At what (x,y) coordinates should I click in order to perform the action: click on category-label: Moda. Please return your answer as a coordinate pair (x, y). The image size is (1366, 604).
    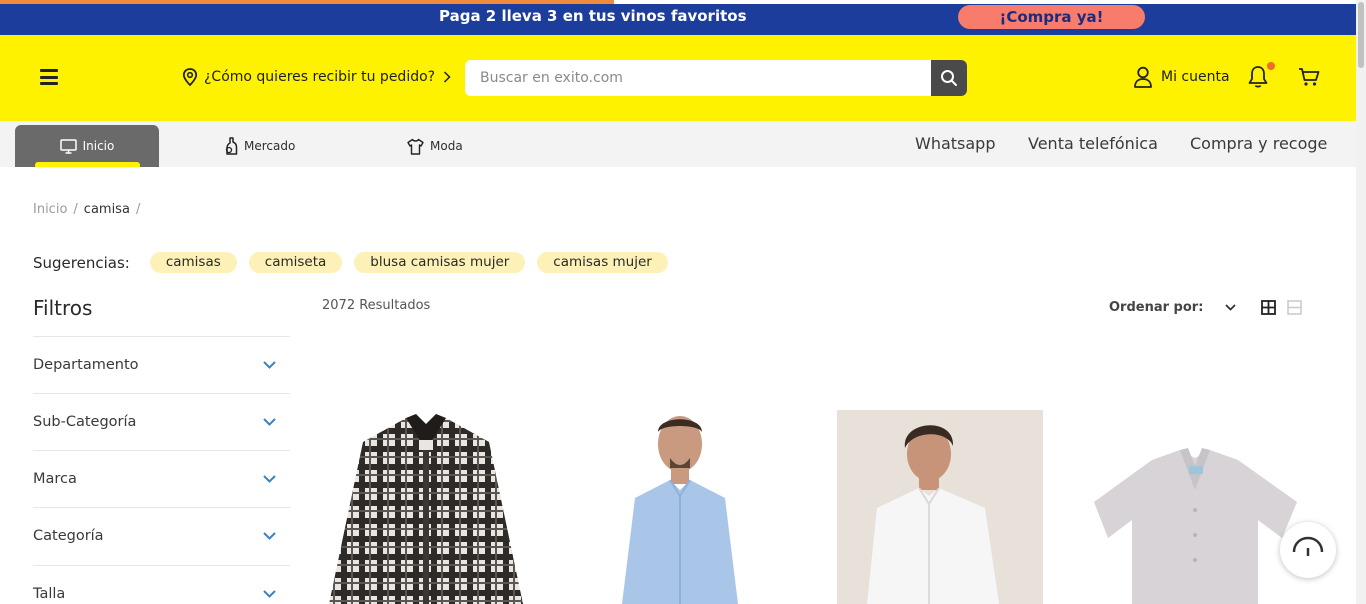
    Looking at the image, I should click on (446, 146).